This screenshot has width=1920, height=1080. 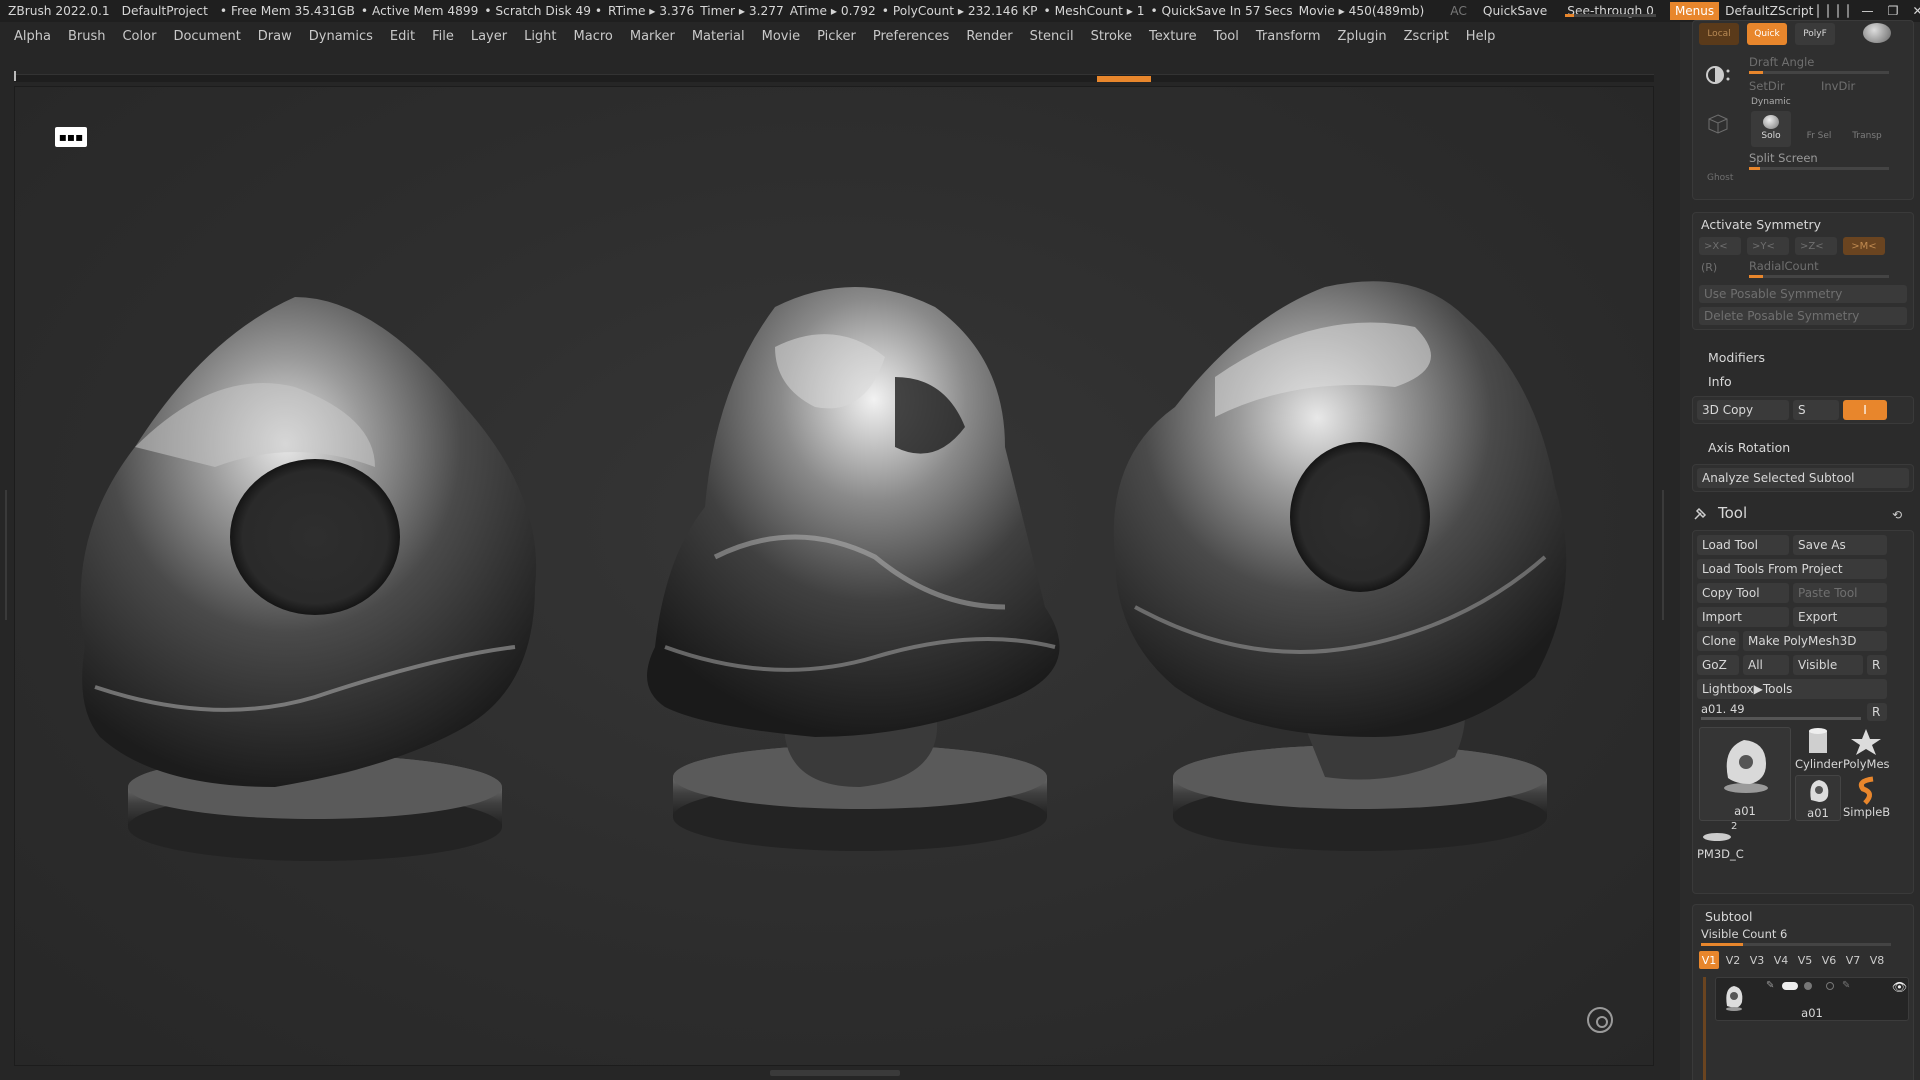 What do you see at coordinates (1733, 960) in the screenshot?
I see `subtool-version-v2: V2` at bounding box center [1733, 960].